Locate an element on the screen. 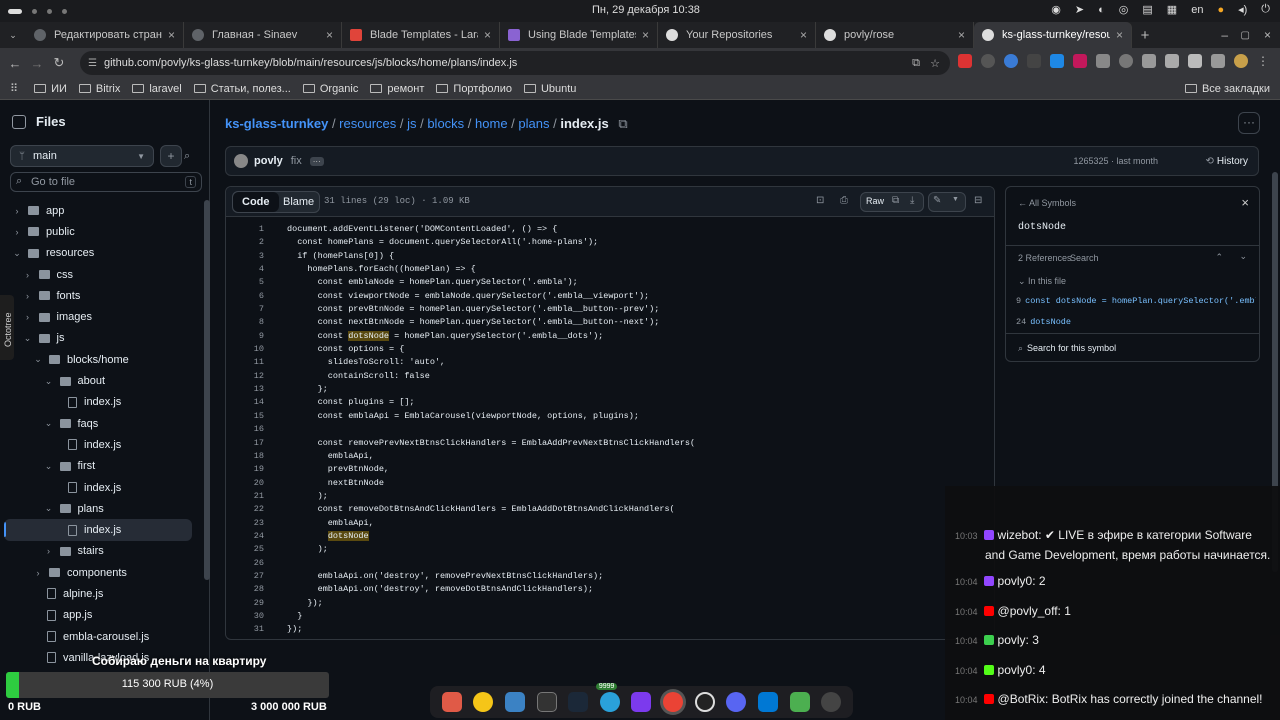 Image resolution: width=1280 pixels, height=720 pixels. bookmark-folder: Ubuntu is located at coordinates (549, 89).